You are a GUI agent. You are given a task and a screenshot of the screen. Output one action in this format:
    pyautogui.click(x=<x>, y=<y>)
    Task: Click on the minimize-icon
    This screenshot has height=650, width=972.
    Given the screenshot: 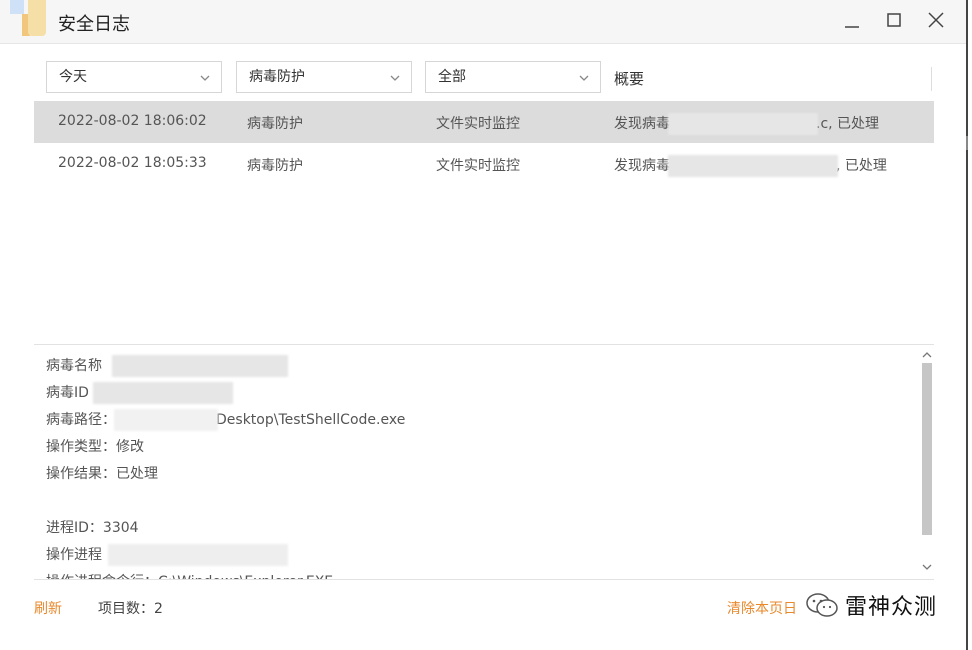 What is the action you would take?
    pyautogui.click(x=852, y=20)
    